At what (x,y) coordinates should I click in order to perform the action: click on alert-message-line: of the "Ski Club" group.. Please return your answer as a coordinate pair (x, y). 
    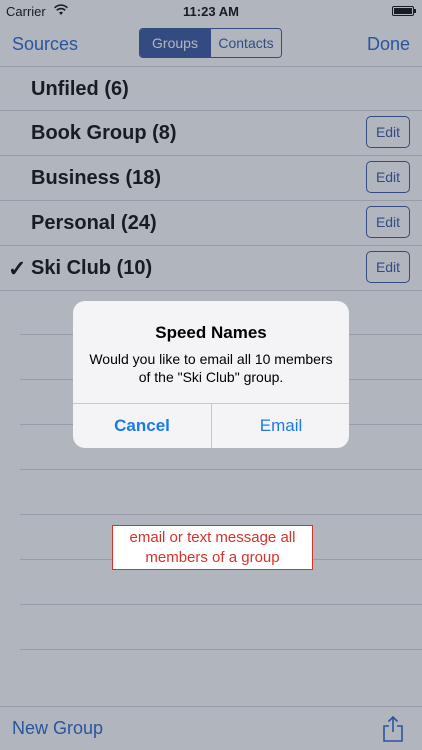
    Looking at the image, I should click on (211, 377).